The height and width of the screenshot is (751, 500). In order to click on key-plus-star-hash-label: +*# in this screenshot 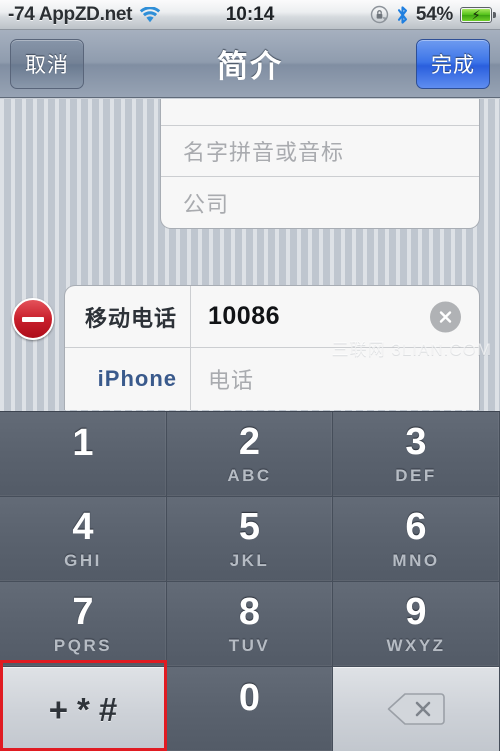, I will do `click(87, 709)`.